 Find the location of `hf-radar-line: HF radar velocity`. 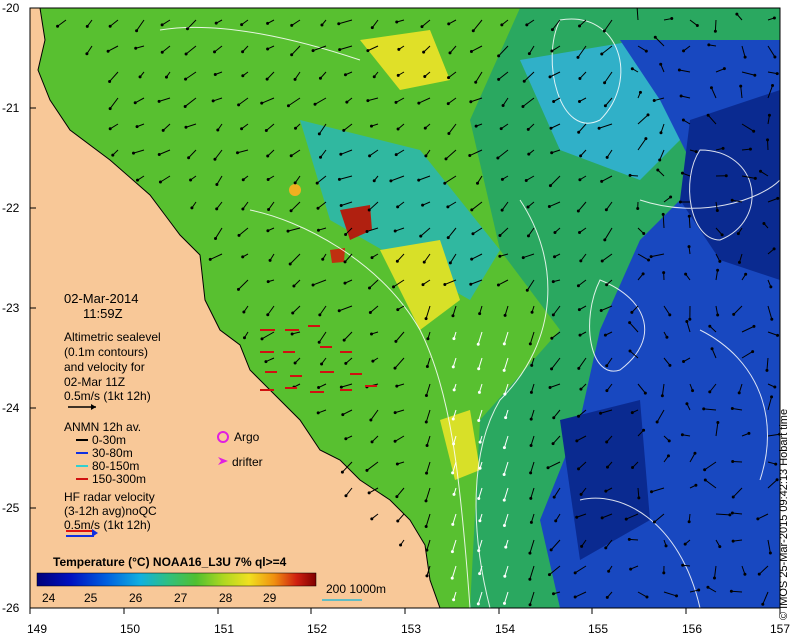

hf-radar-line: HF radar velocity is located at coordinates (109, 497).